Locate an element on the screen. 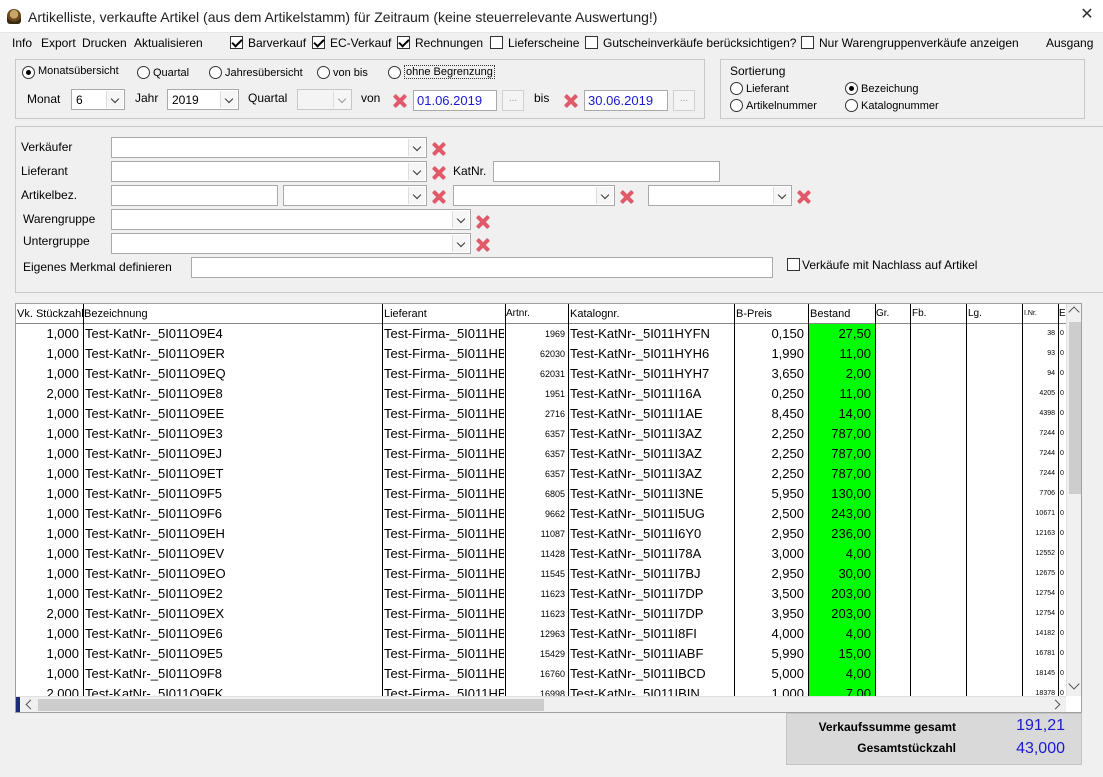 The image size is (1103, 777). verkaeufer-select is located at coordinates (269, 147).